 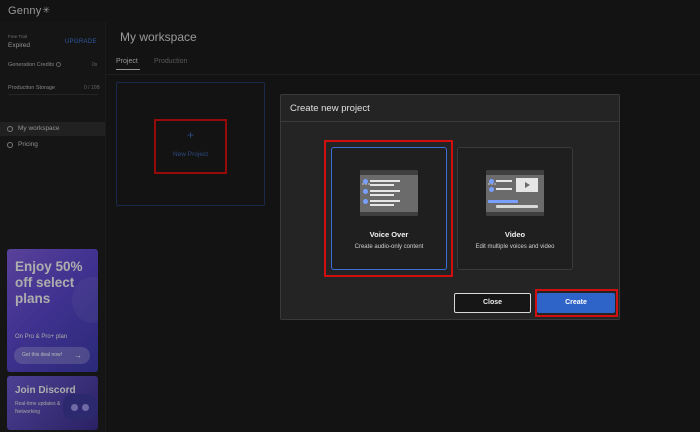 What do you see at coordinates (492, 303) in the screenshot?
I see `close-button: Close` at bounding box center [492, 303].